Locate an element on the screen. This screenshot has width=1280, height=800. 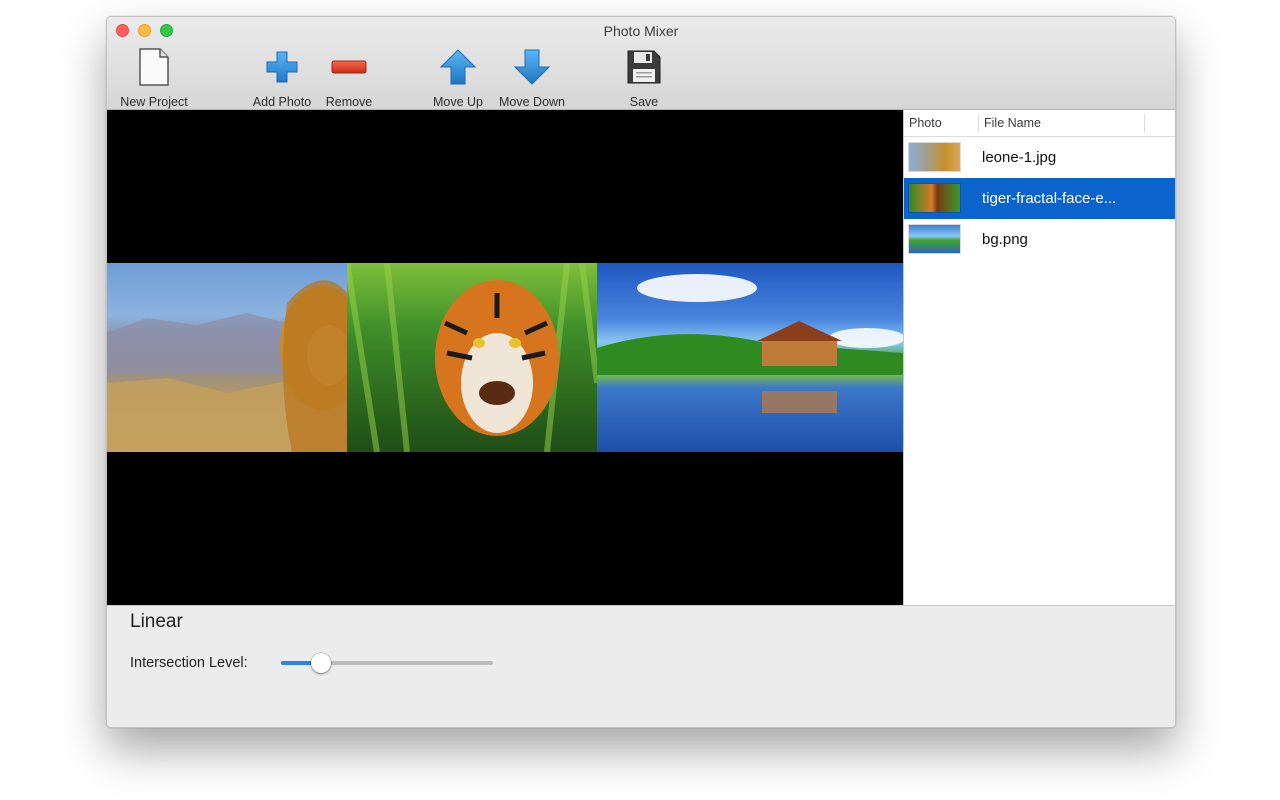
new-project-button: New Project is located at coordinates (154, 78).